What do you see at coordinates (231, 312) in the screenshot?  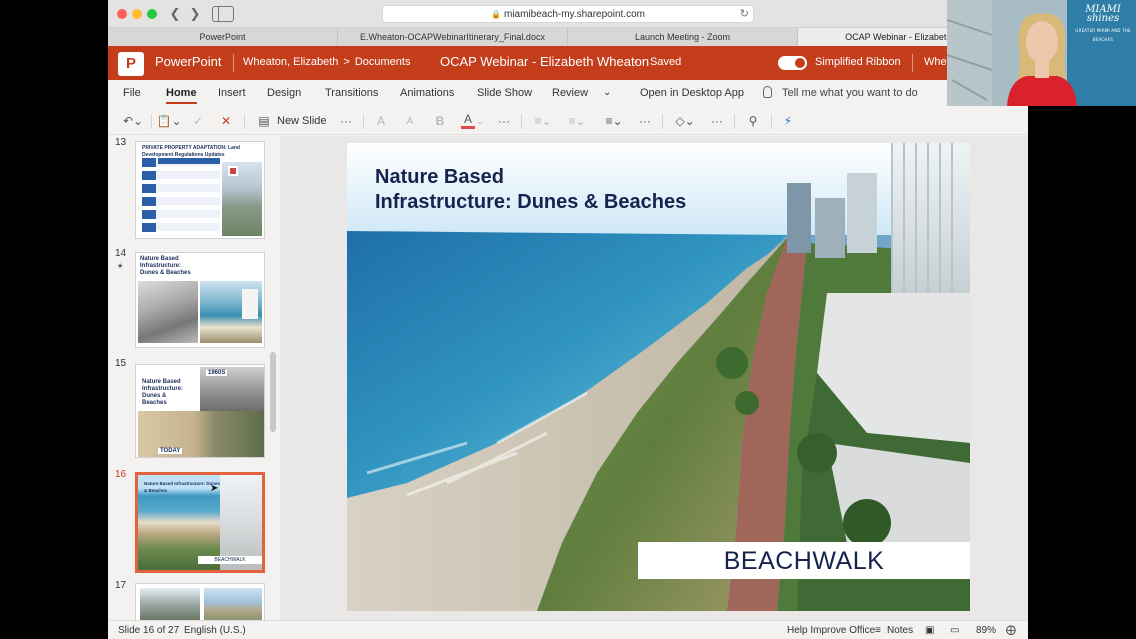 I see `thumbnail-photo-color` at bounding box center [231, 312].